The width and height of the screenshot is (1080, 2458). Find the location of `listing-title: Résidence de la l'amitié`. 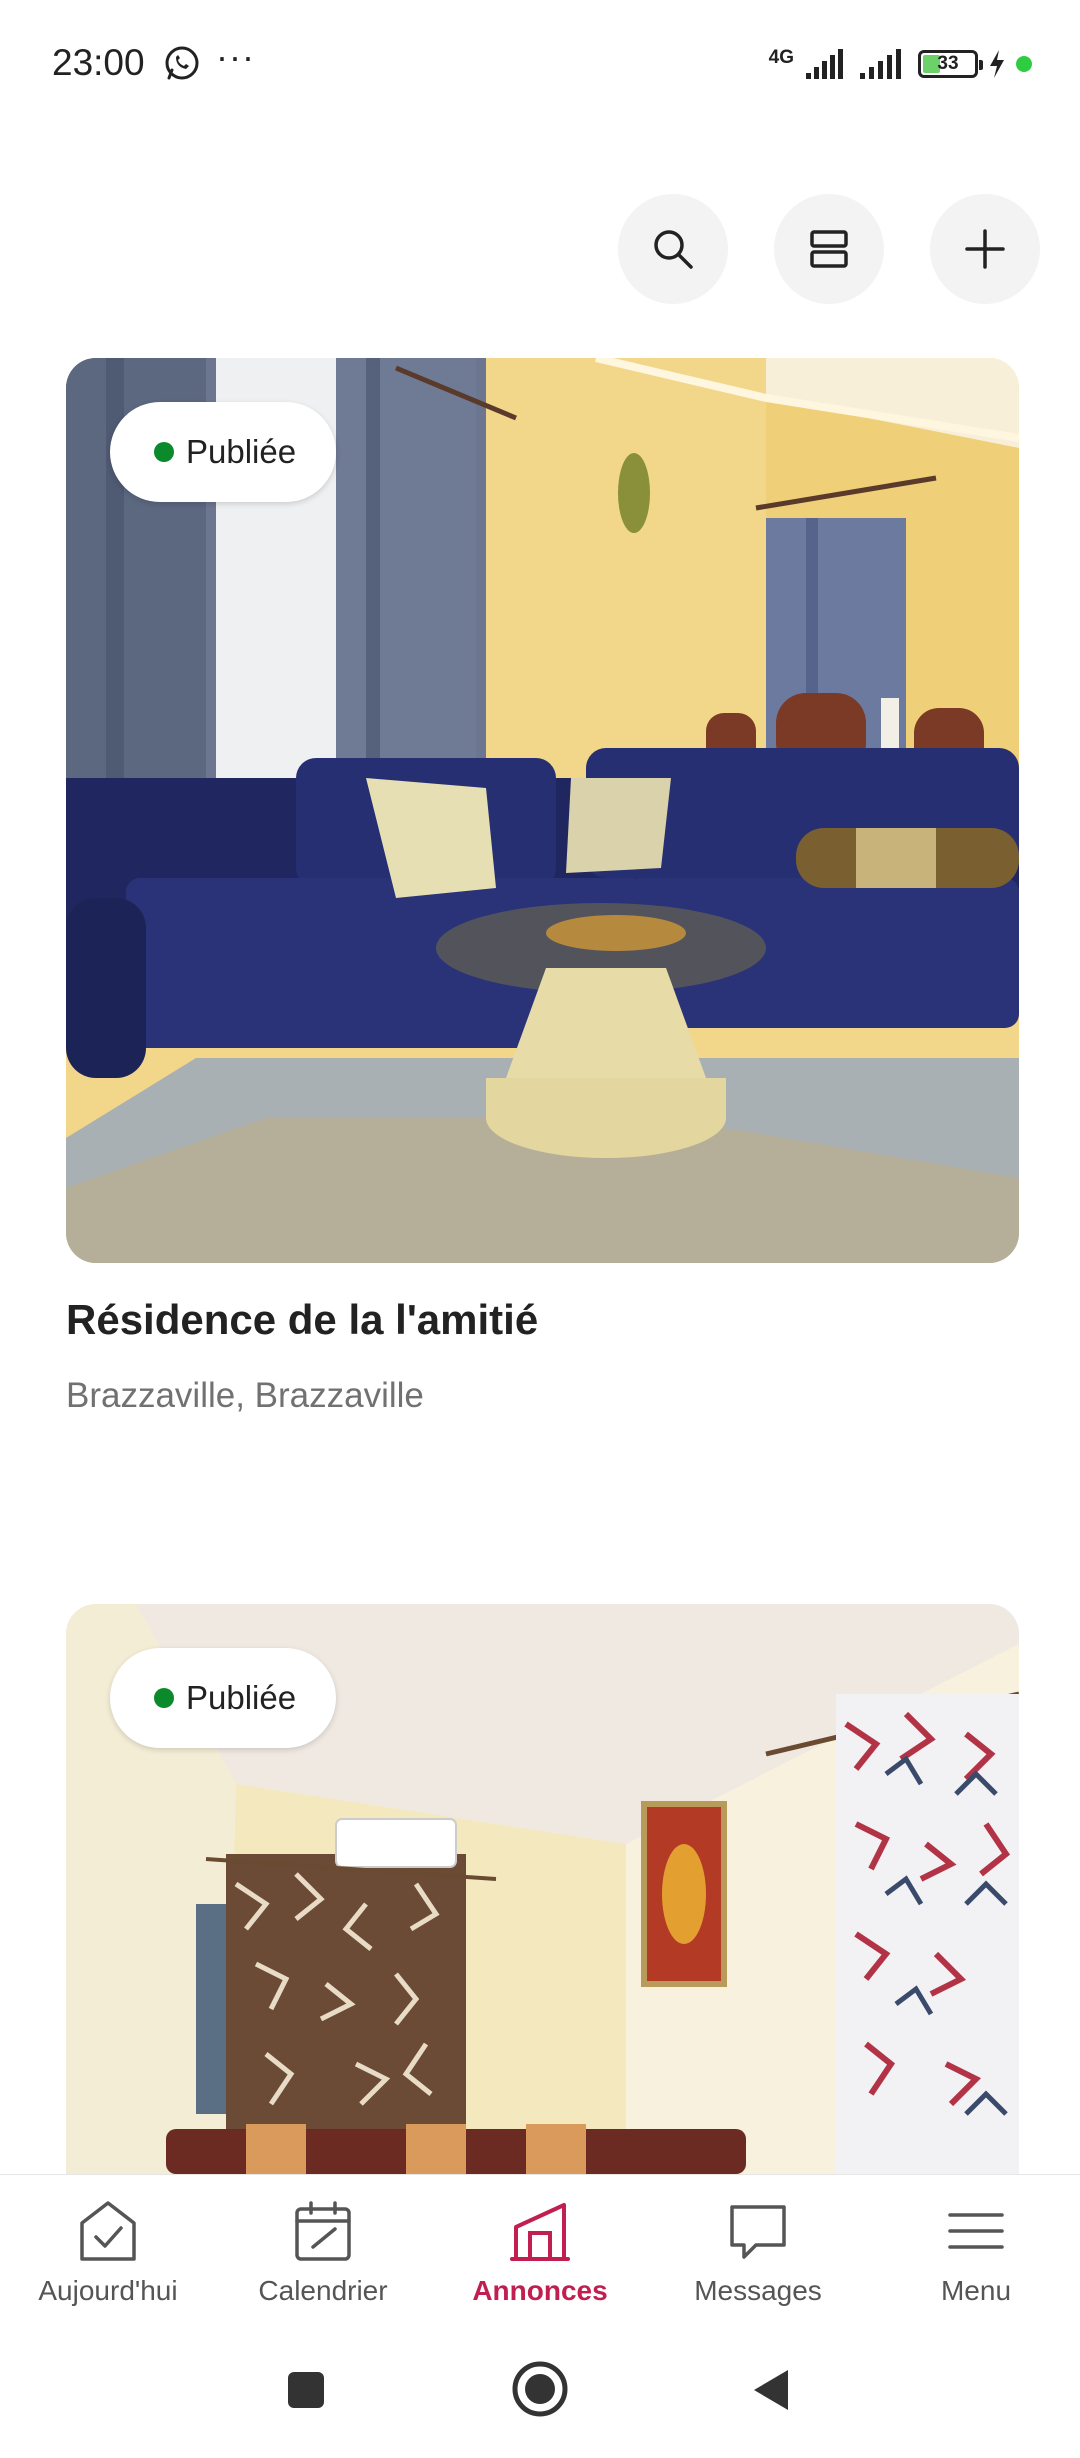

listing-title: Résidence de la l'amitié is located at coordinates (302, 1320).